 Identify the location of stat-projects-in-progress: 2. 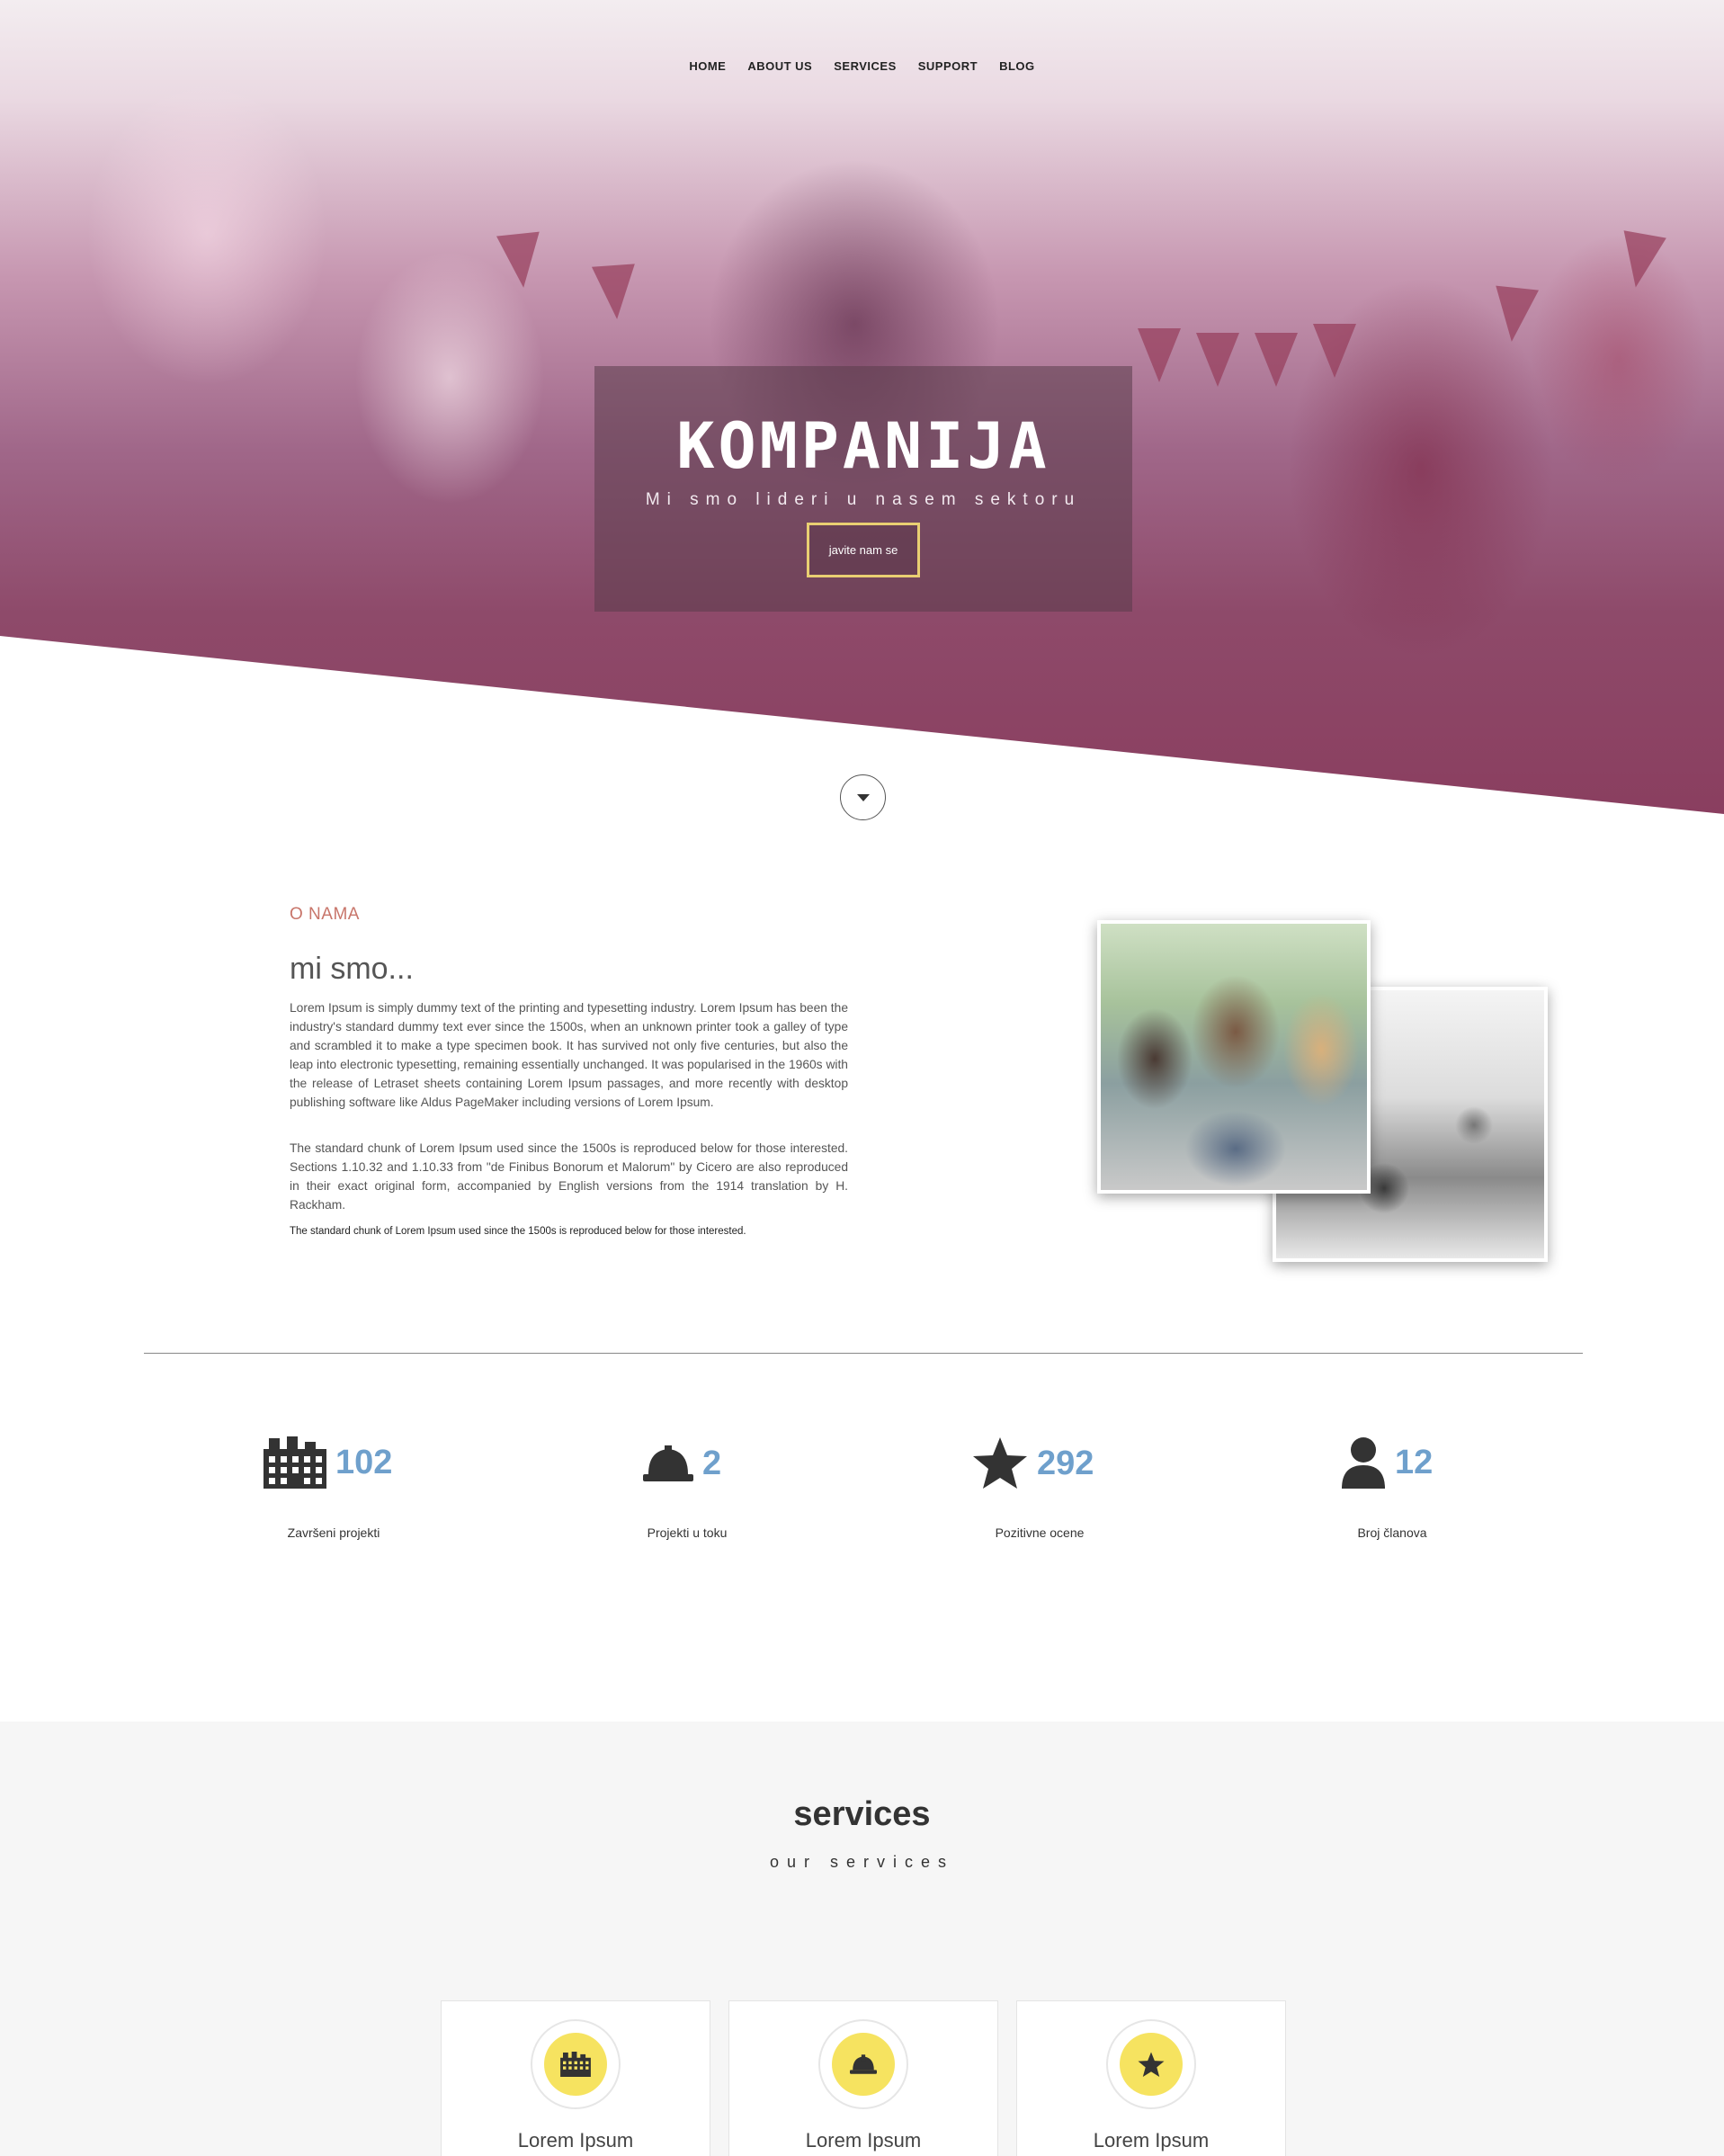
(682, 1463).